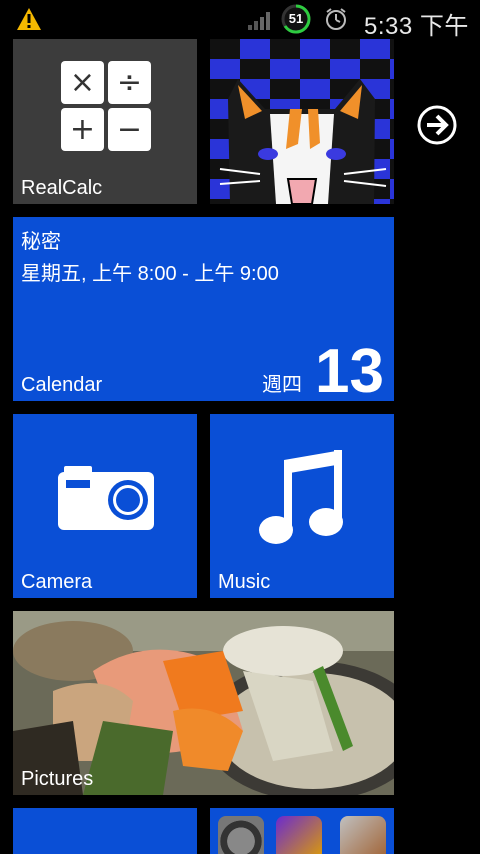  What do you see at coordinates (41, 242) in the screenshot?
I see `calendar-event-title: 秘密` at bounding box center [41, 242].